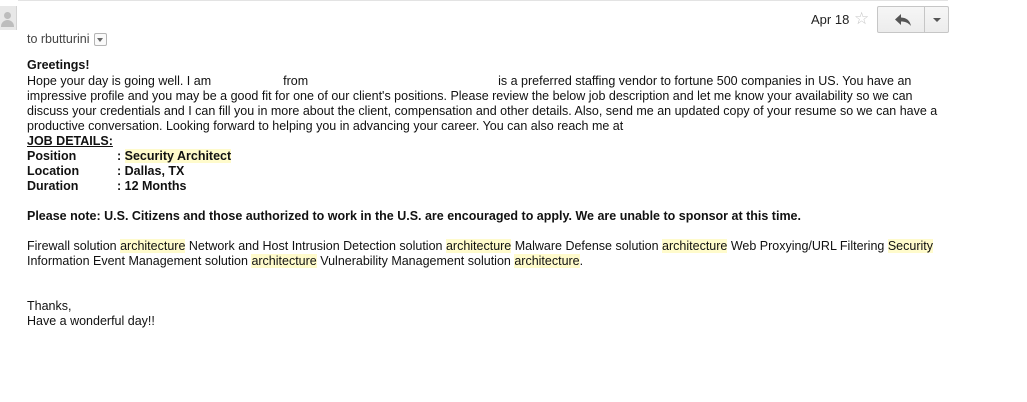  Describe the element at coordinates (100, 39) in the screenshot. I see `show-details-dropdown-icon` at that location.